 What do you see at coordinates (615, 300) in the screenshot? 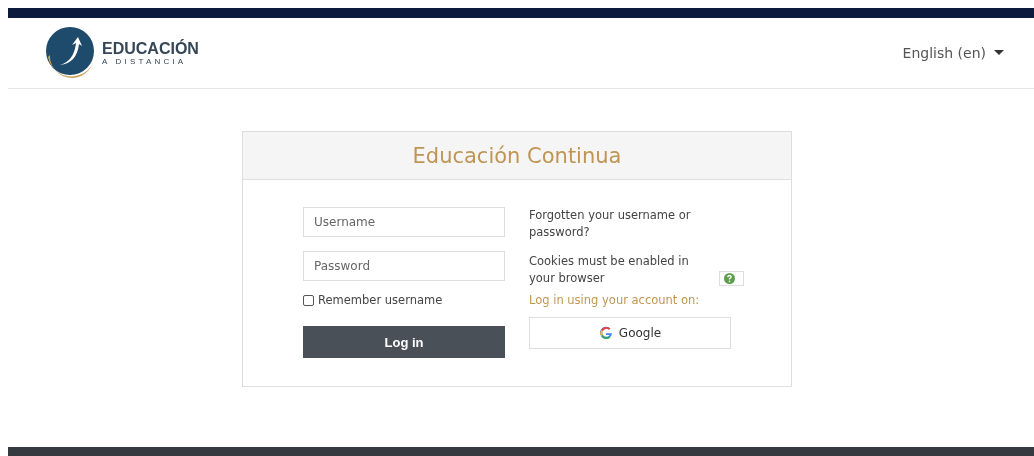
I see `login-with-heading: Log in using your account on:` at bounding box center [615, 300].